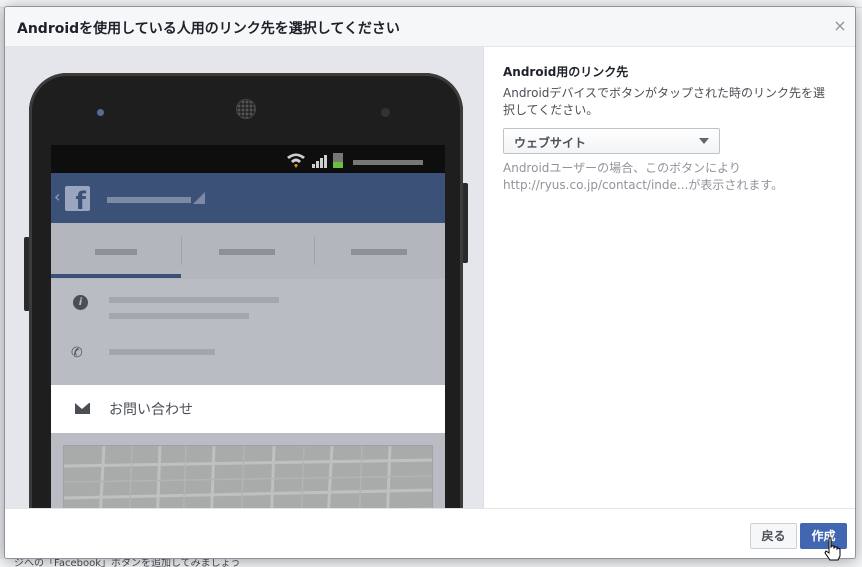 The width and height of the screenshot is (862, 567). I want to click on page-info-section: i ✆, so click(248, 336).